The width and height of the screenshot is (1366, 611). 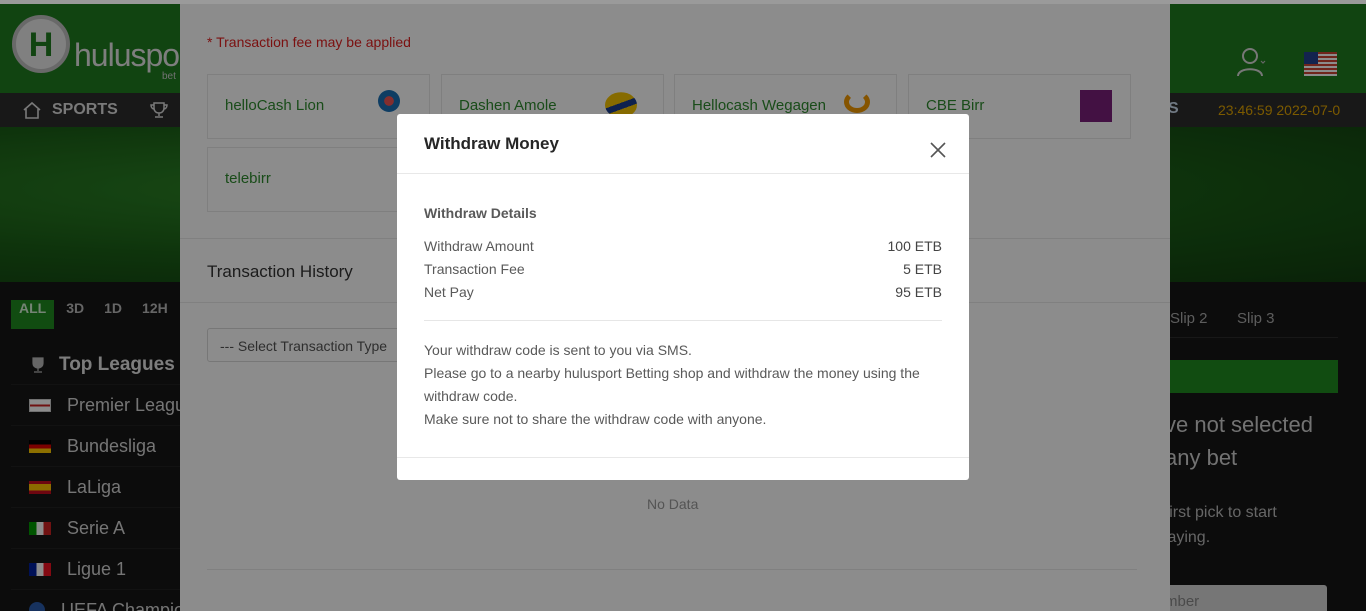 What do you see at coordinates (918, 292) in the screenshot?
I see `detail-value: 95 ETB` at bounding box center [918, 292].